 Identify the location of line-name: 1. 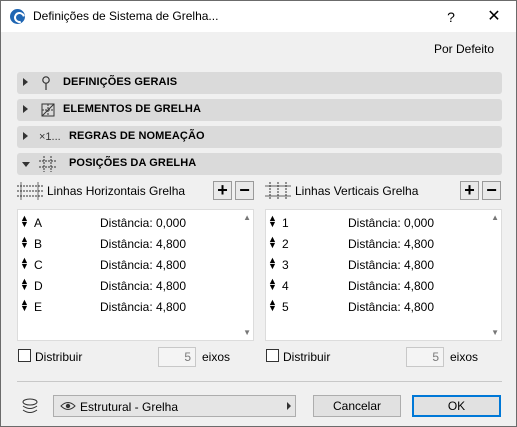
(285, 223).